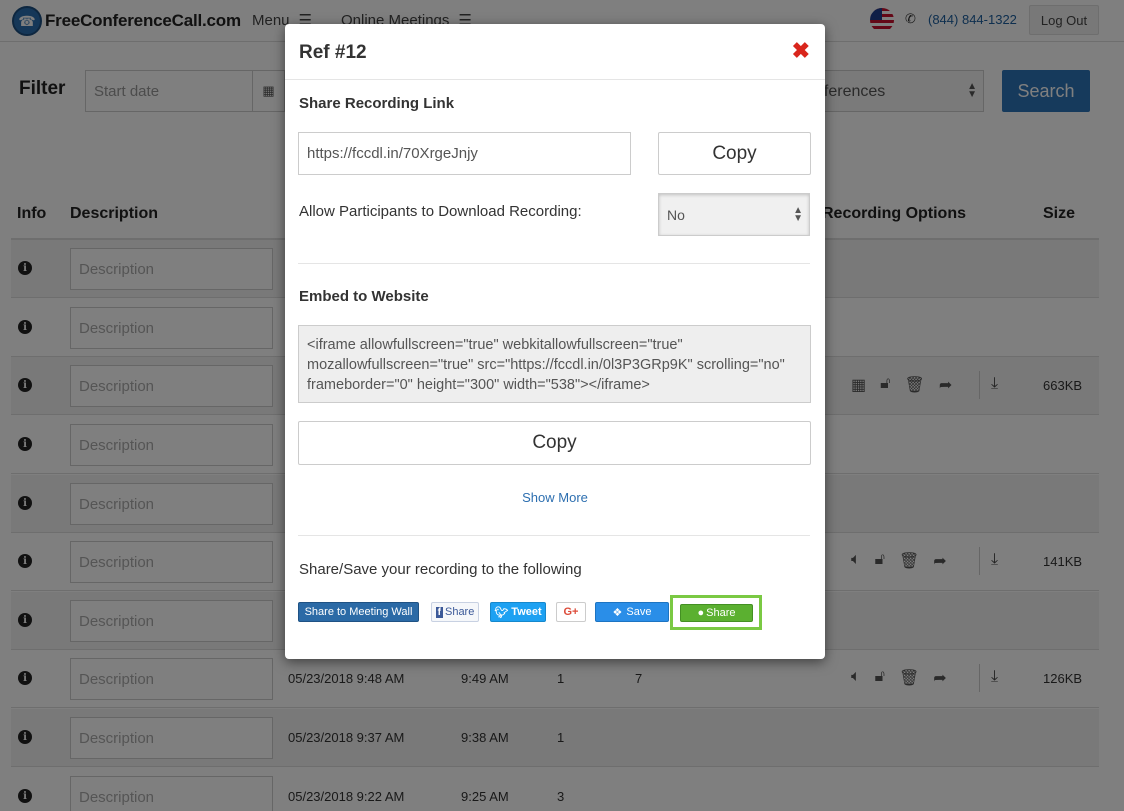  I want to click on dropbox-save-button: ❖ Save, so click(632, 612).